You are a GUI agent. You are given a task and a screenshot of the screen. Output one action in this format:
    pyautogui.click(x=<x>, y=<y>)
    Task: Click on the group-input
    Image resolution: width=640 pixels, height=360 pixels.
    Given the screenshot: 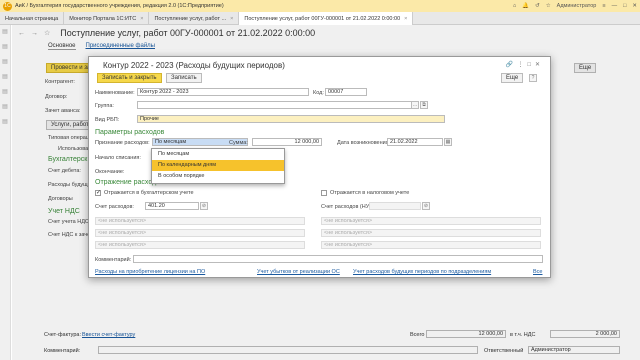 What is the action you would take?
    pyautogui.click(x=275, y=105)
    